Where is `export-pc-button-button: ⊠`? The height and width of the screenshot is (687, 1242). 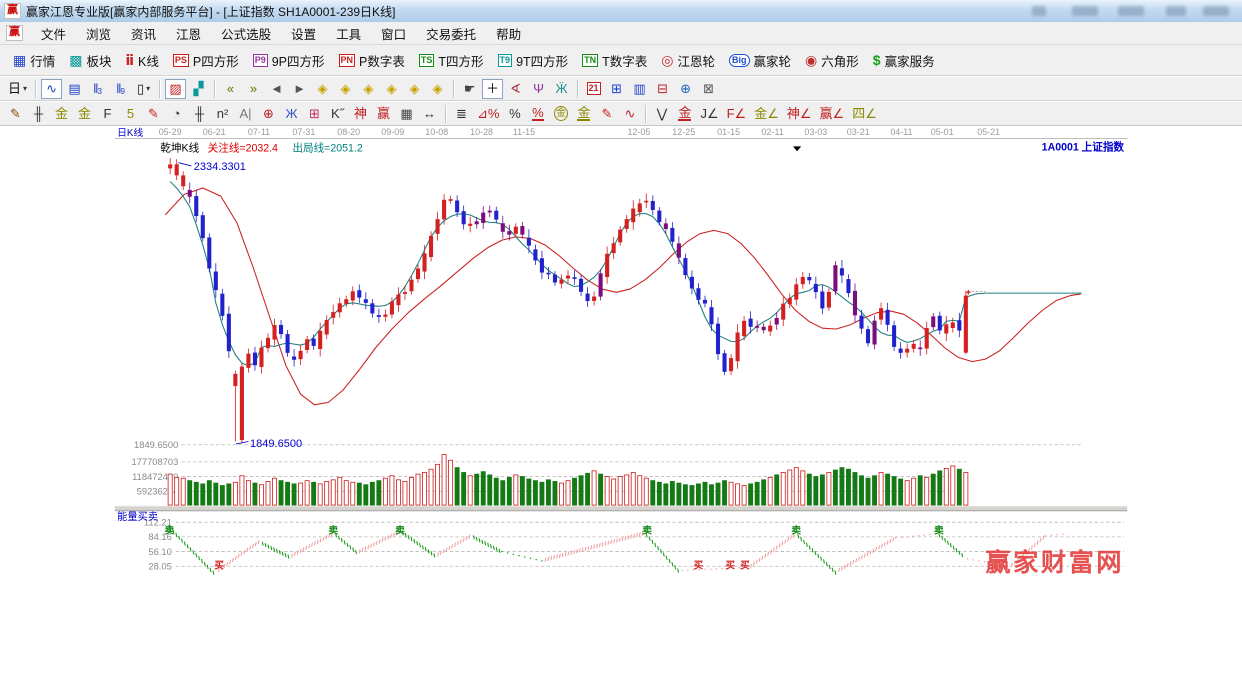
export-pc-button-button: ⊠ is located at coordinates (708, 89).